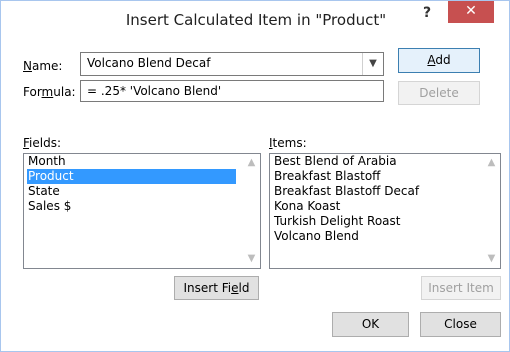  What do you see at coordinates (216, 288) in the screenshot?
I see `insert-field-button: Insert Field` at bounding box center [216, 288].